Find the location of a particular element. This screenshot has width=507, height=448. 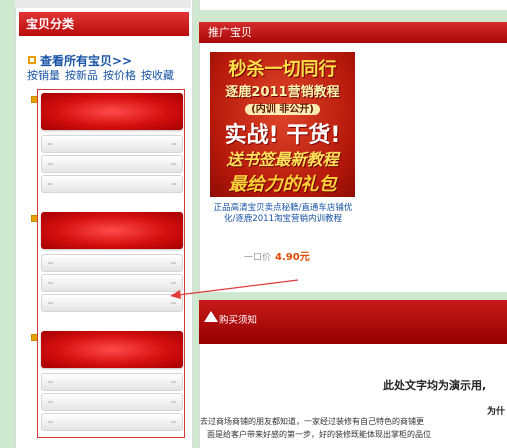

product-image-text: 送书签最新教程 is located at coordinates (282, 159).